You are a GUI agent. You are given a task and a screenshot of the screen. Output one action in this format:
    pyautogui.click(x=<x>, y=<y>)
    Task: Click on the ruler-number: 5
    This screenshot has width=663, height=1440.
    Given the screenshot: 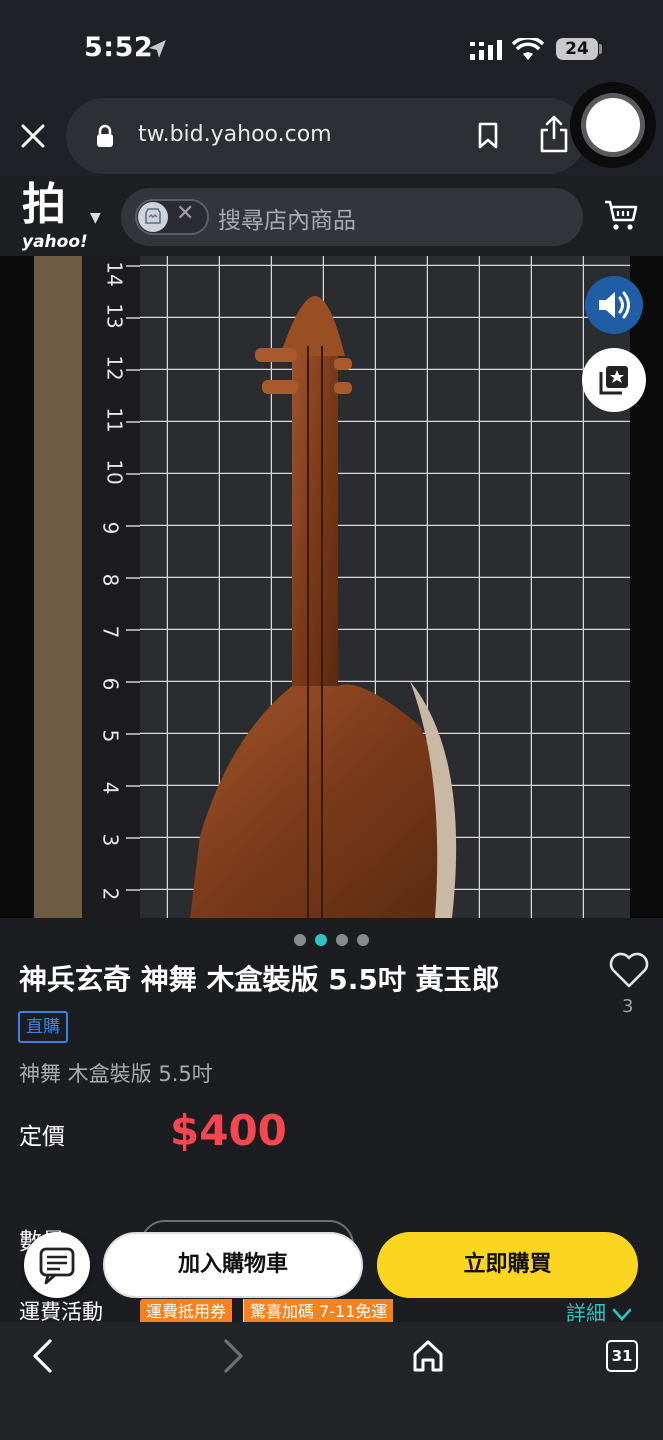 What is the action you would take?
    pyautogui.click(x=110, y=736)
    